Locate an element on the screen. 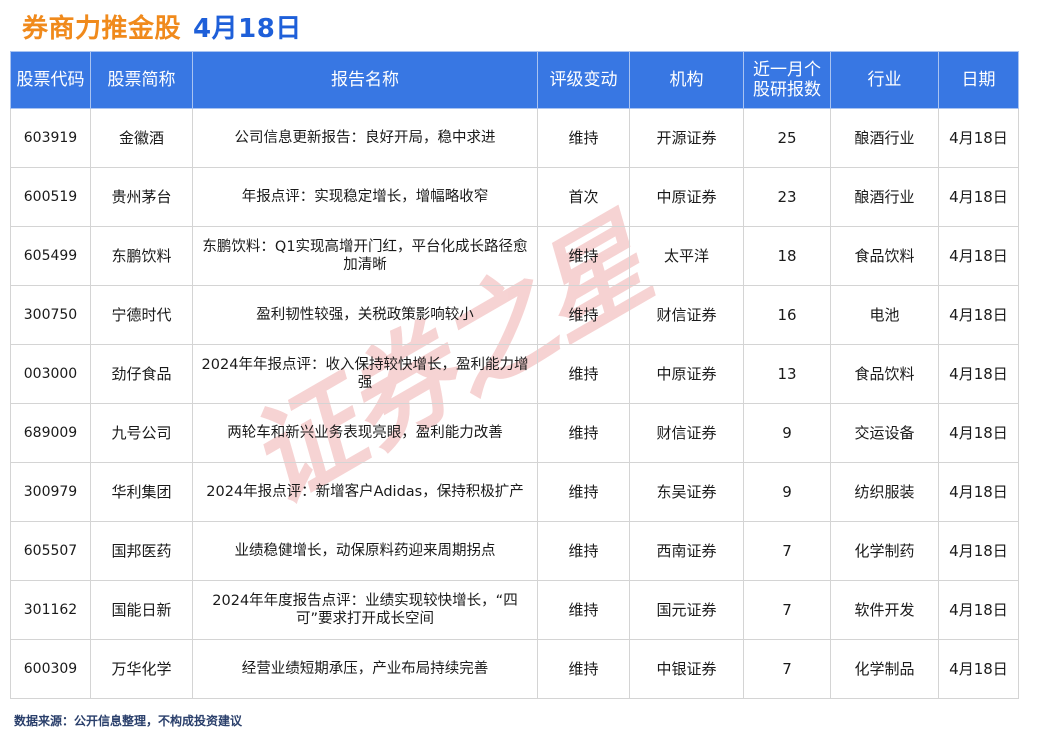 The image size is (1040, 738). cell-report: 年报点评：实现稳定增长，增幅略收窄 is located at coordinates (365, 197).